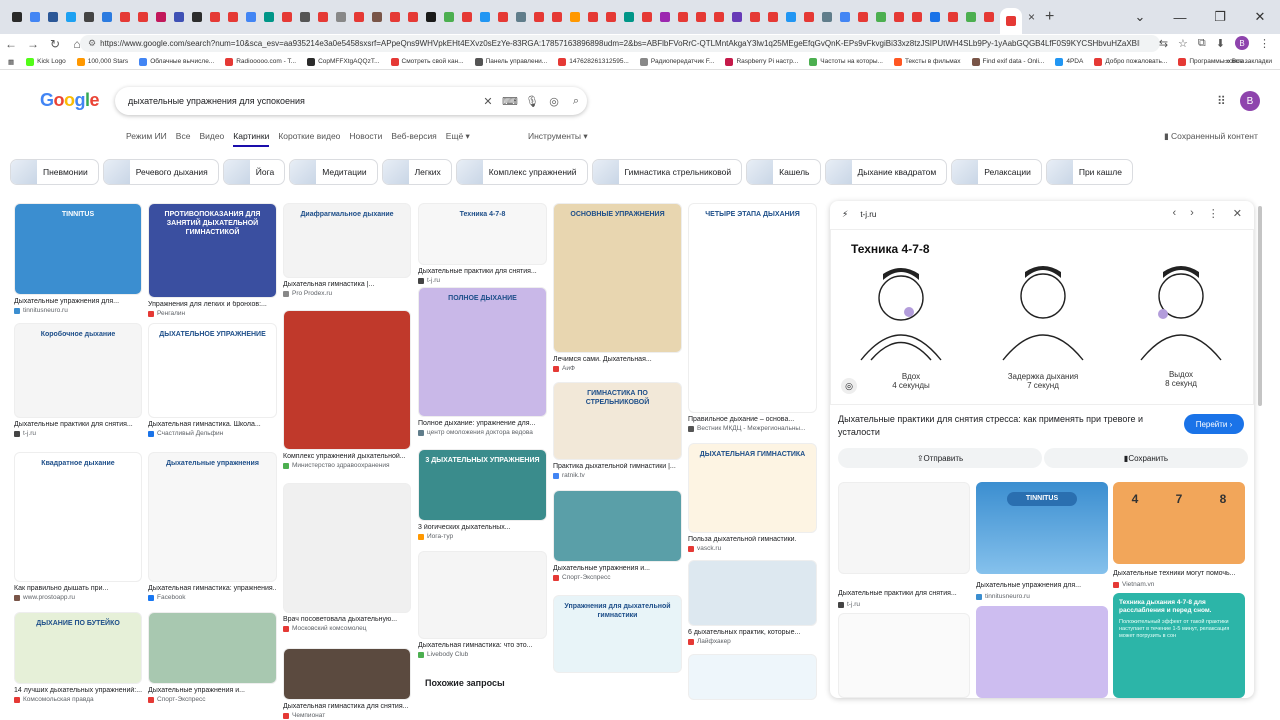 This screenshot has height=720, width=1280. Describe the element at coordinates (1042, 528) in the screenshot. I see `related-image-2: TINNITUS` at that location.